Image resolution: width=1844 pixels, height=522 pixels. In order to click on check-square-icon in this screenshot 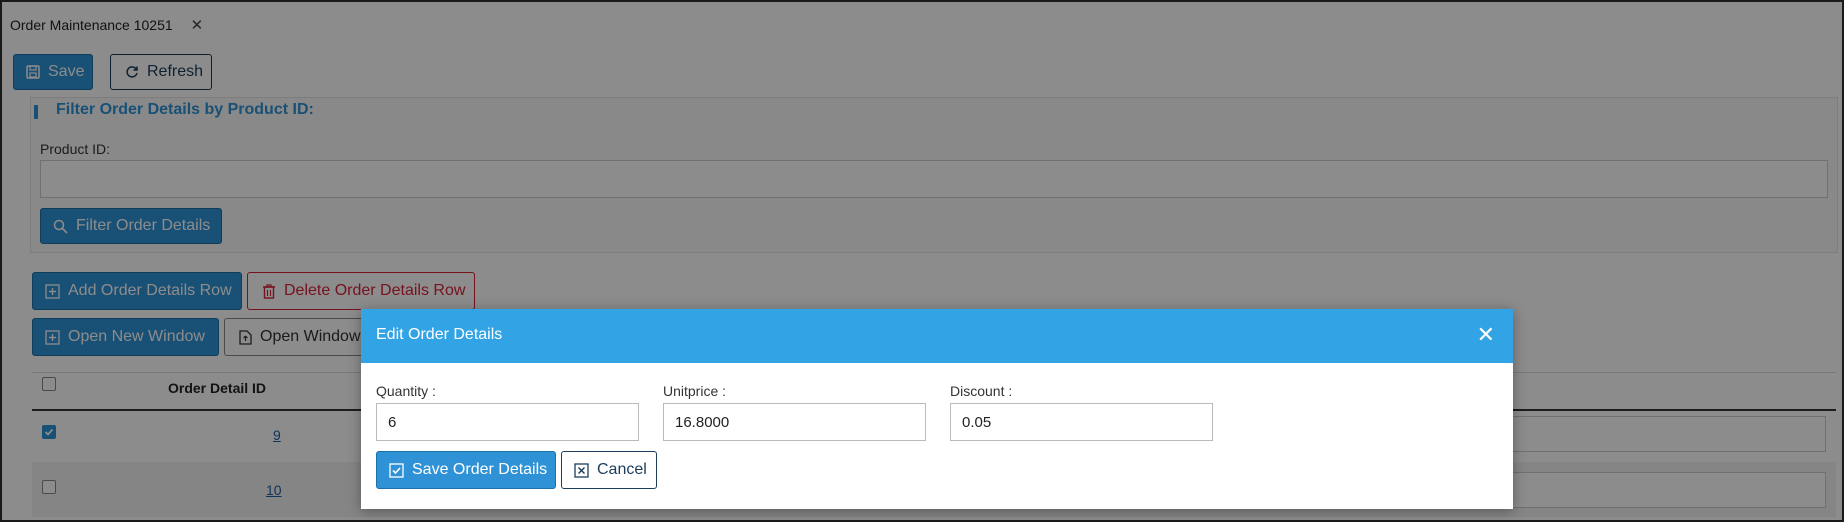, I will do `click(396, 470)`.